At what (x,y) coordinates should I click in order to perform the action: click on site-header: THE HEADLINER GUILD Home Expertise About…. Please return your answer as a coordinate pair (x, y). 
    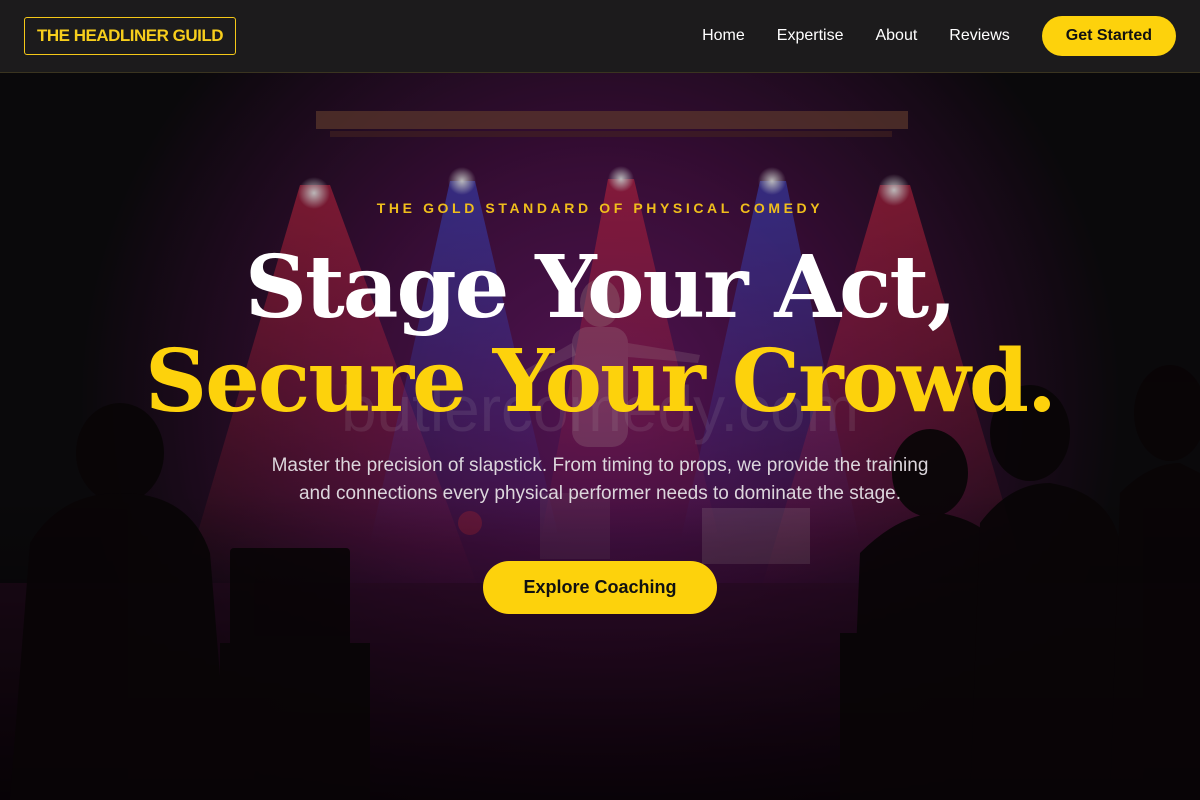
    Looking at the image, I should click on (600, 36).